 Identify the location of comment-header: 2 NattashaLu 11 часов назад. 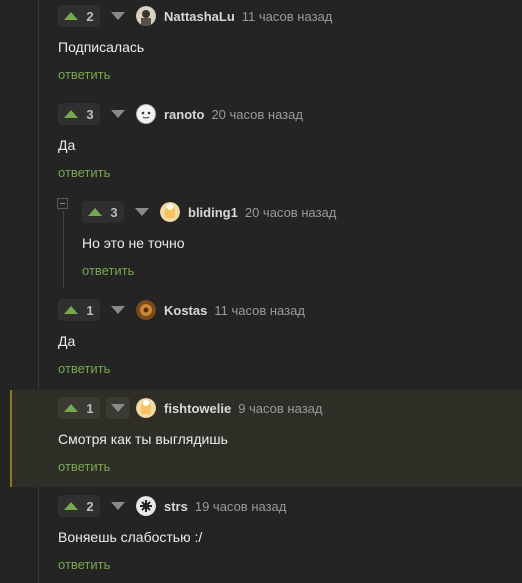
(195, 16).